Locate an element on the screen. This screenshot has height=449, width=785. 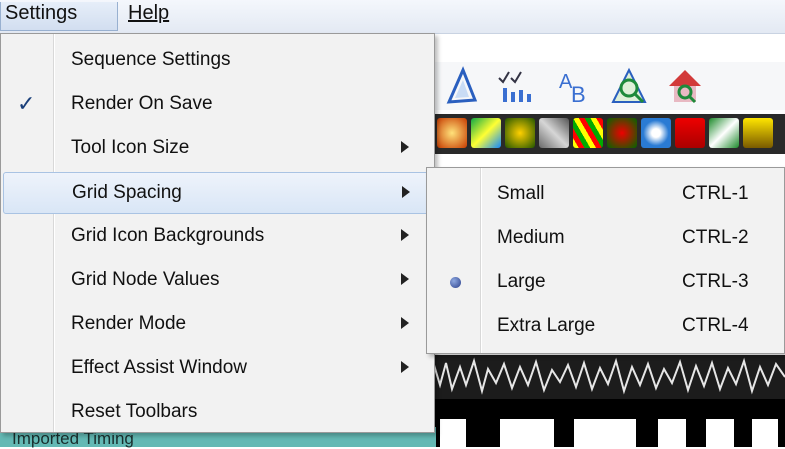
menu-item-grid-icon-backgrounds: Grid Icon Backgrounds is located at coordinates (217, 237).